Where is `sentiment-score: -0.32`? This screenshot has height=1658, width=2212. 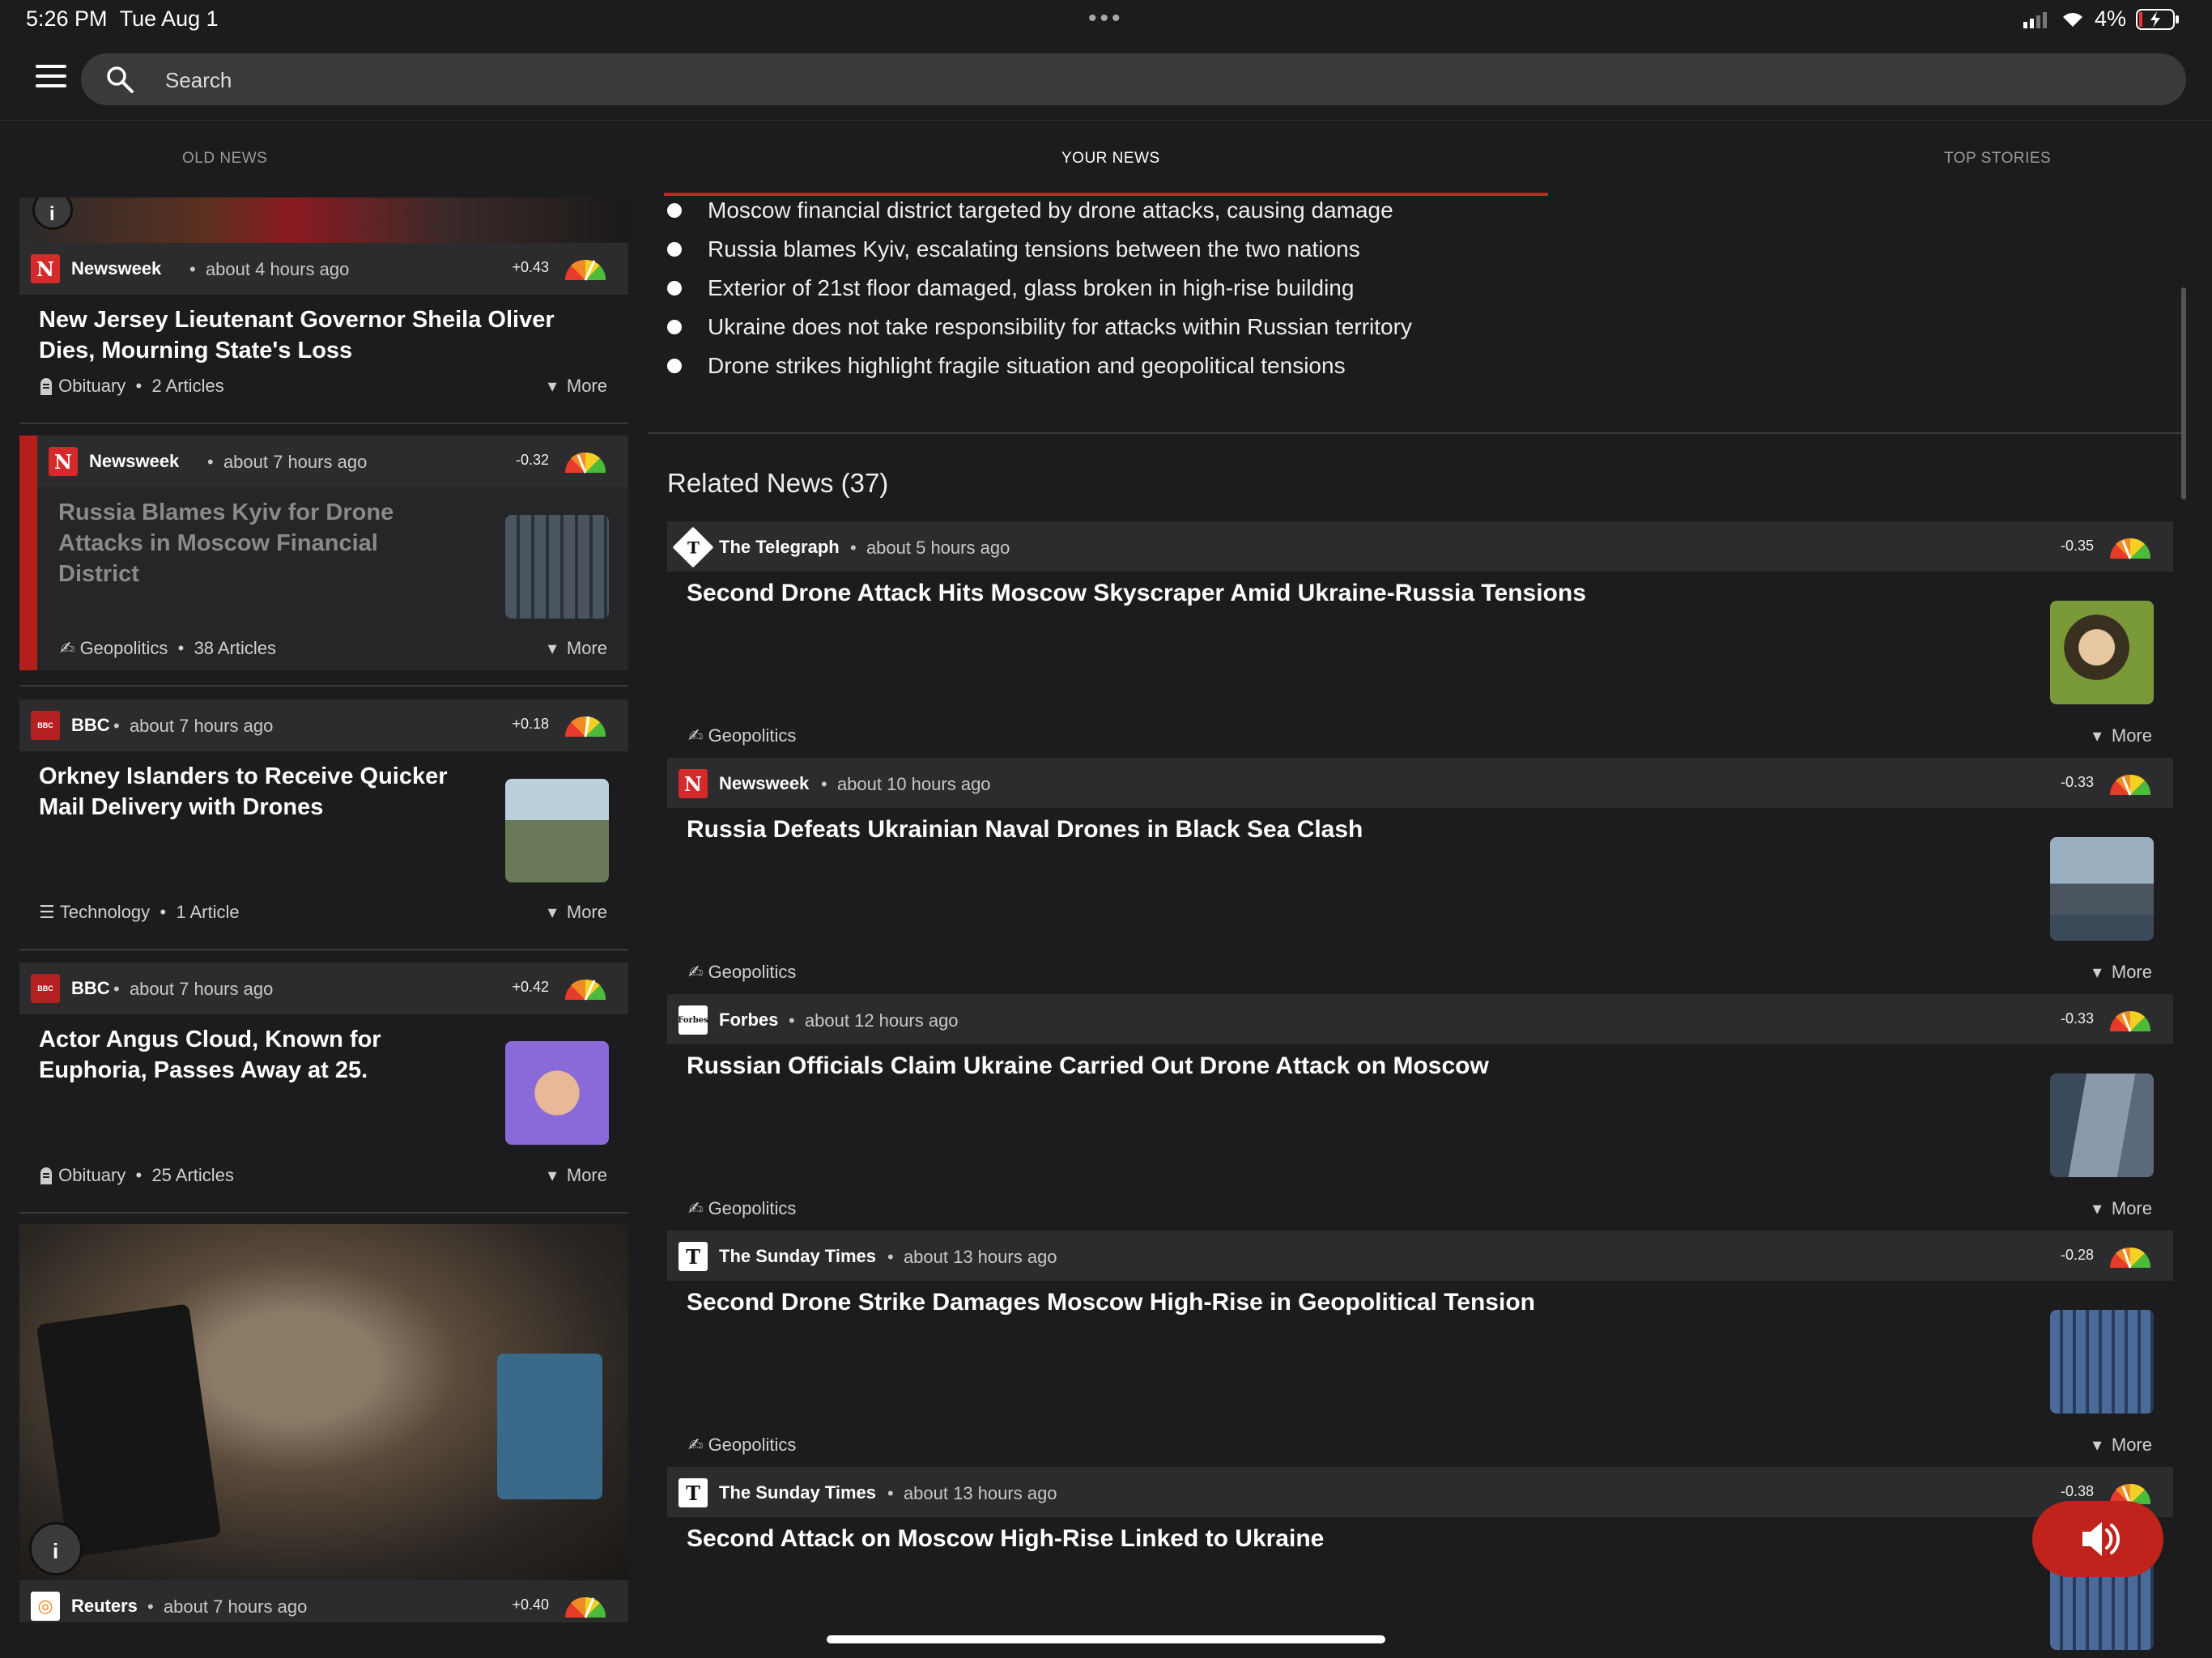 sentiment-score: -0.32 is located at coordinates (532, 460).